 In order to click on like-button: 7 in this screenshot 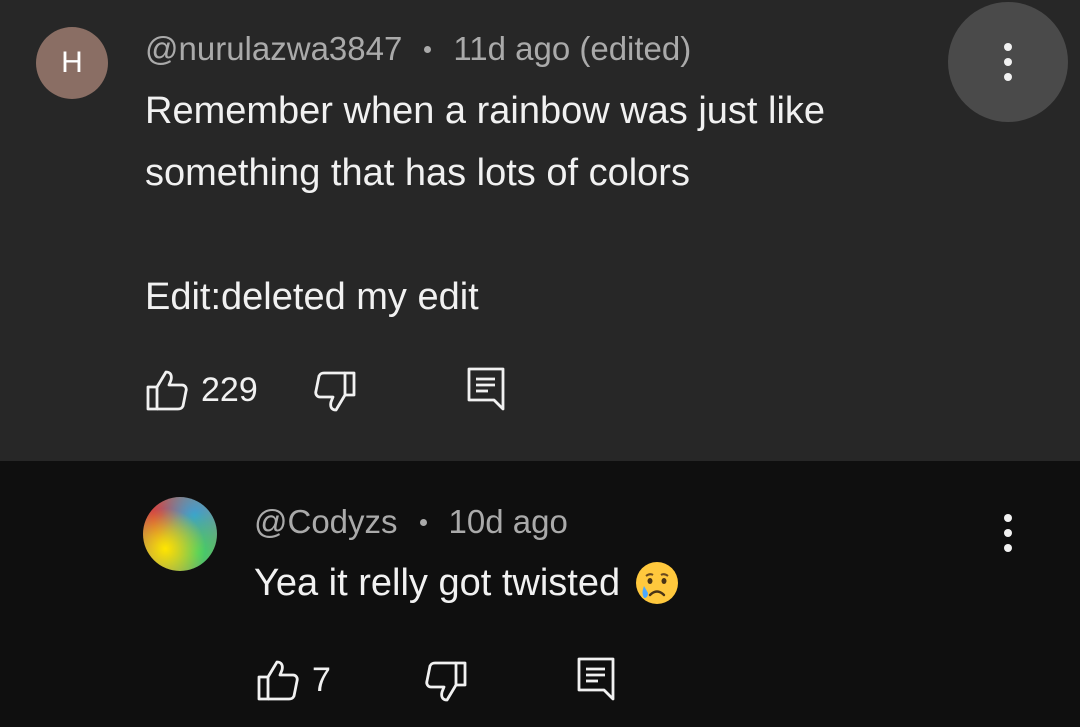, I will do `click(293, 680)`.